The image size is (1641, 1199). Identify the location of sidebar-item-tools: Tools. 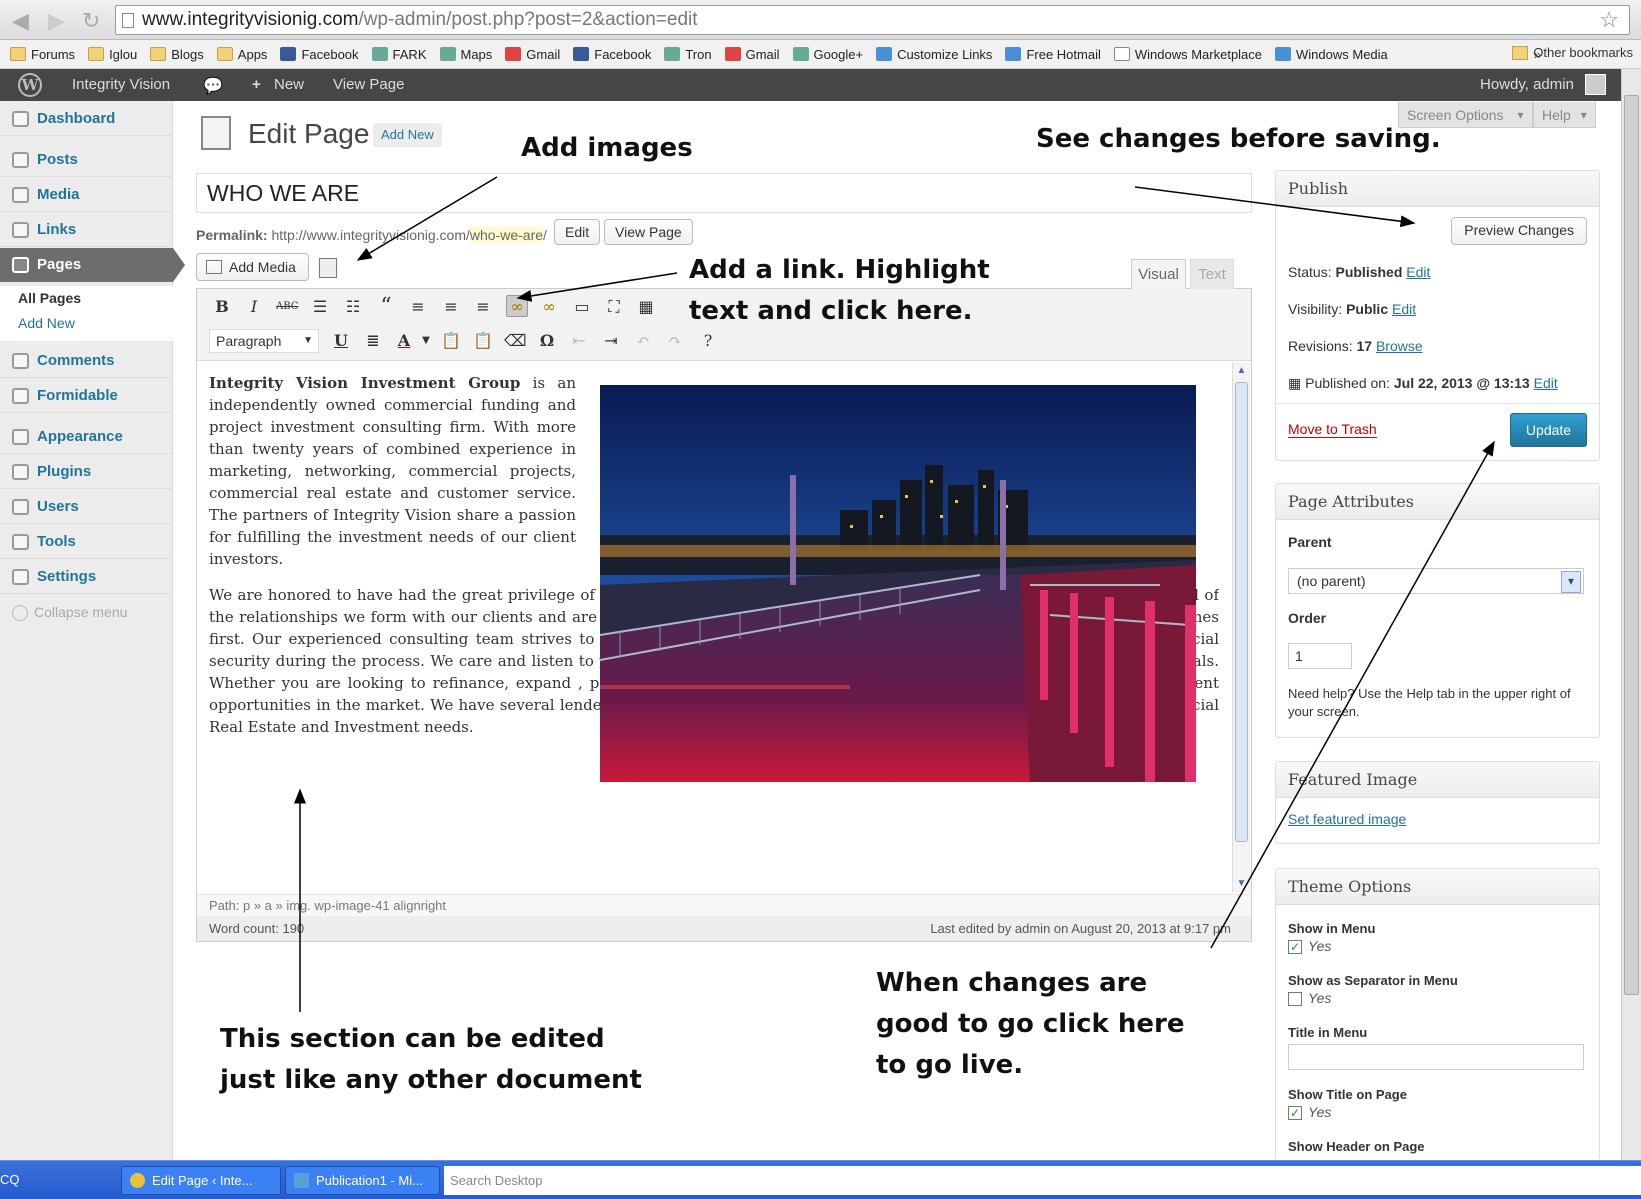
(86, 542).